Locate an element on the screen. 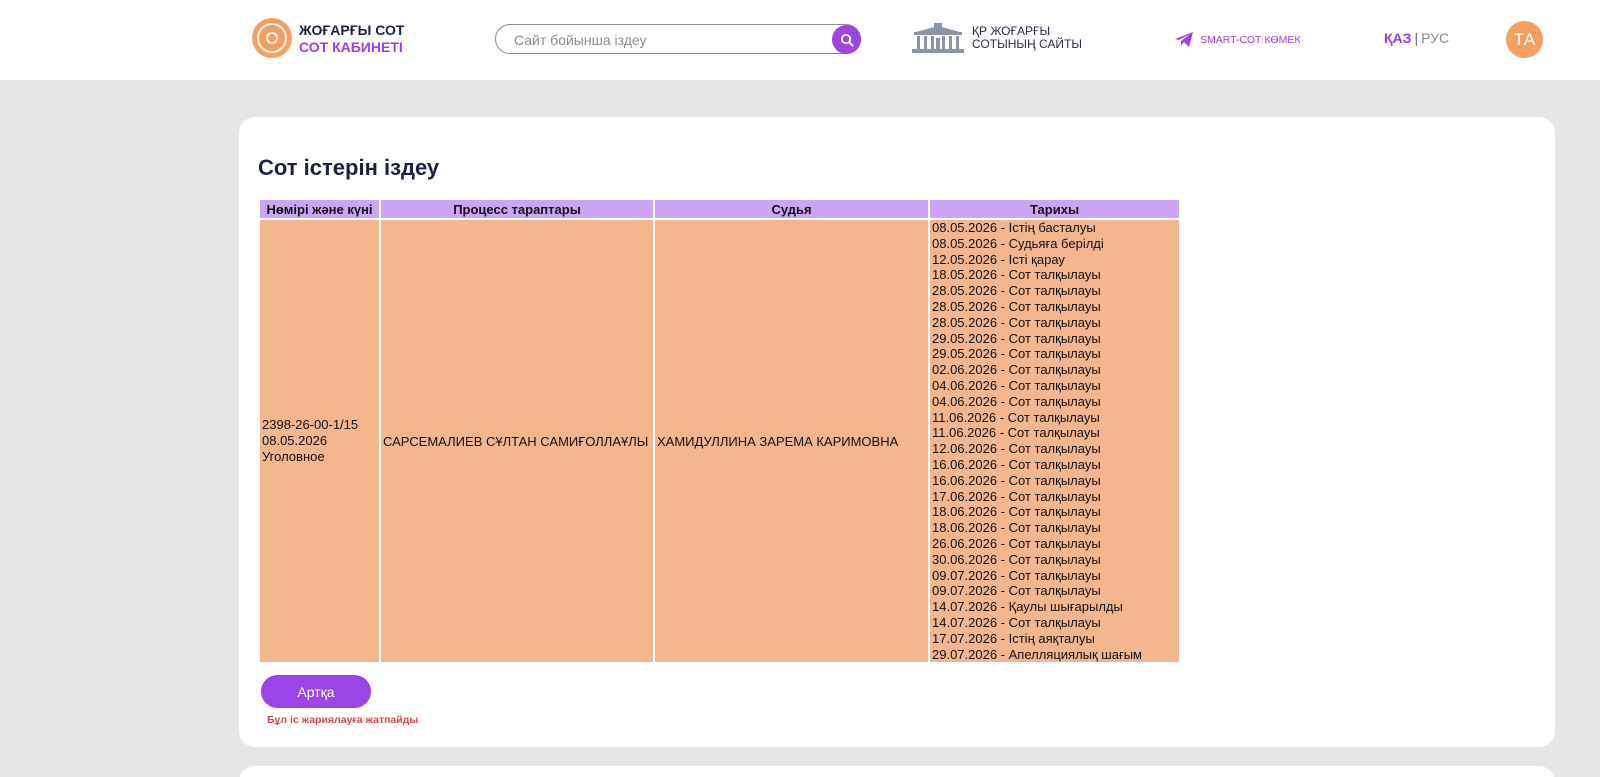 Image resolution: width=1600 pixels, height=777 pixels. user-avatar: ТА is located at coordinates (1524, 39).